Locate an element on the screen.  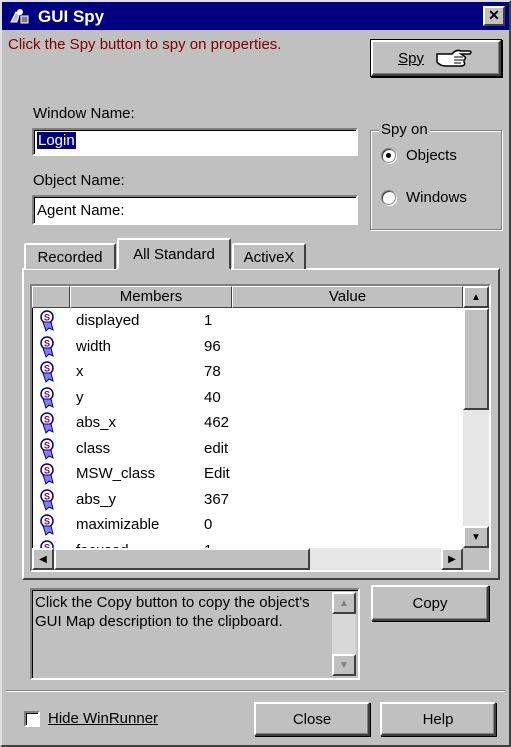
tab-activex-label: ActiveX is located at coordinates (269, 257).